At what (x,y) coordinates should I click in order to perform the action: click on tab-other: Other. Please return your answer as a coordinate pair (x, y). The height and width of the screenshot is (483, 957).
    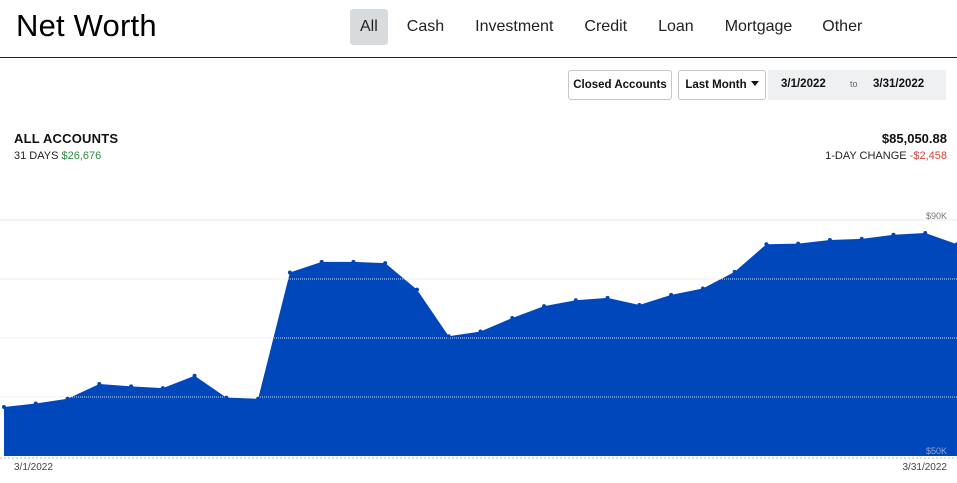
    Looking at the image, I should click on (842, 27).